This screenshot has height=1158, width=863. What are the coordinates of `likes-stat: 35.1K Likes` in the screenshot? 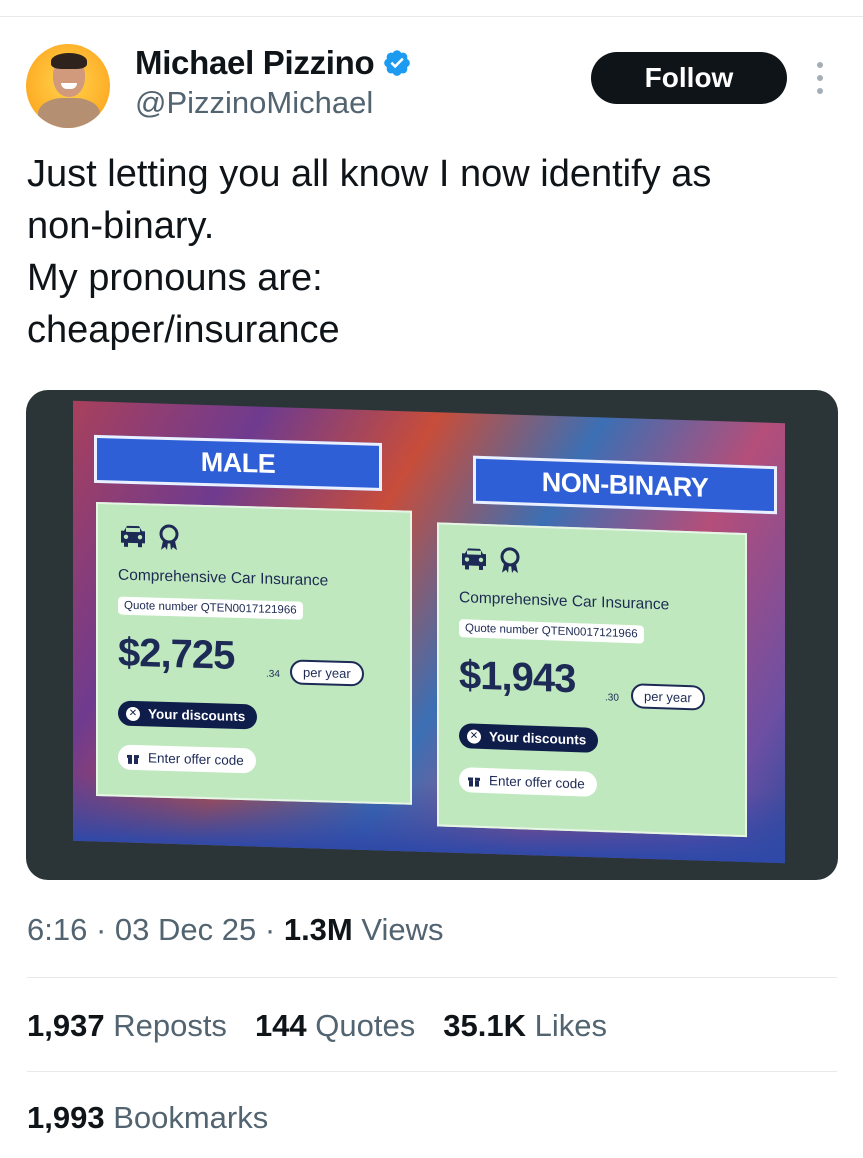 It's located at (525, 1026).